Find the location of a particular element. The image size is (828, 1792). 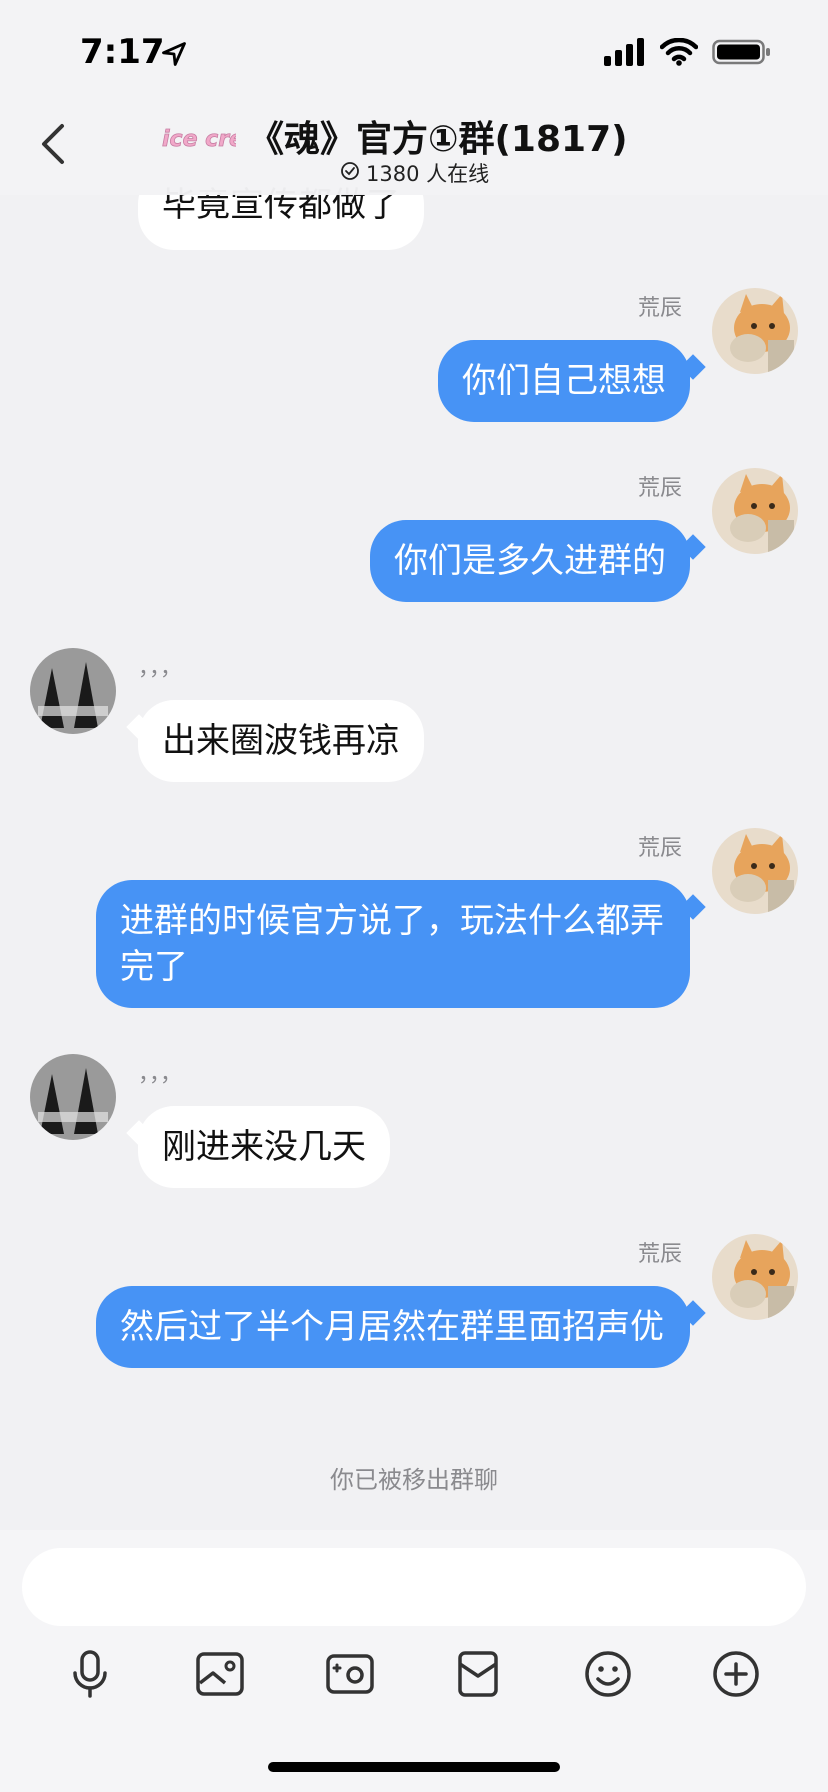

composer is located at coordinates (414, 1661).